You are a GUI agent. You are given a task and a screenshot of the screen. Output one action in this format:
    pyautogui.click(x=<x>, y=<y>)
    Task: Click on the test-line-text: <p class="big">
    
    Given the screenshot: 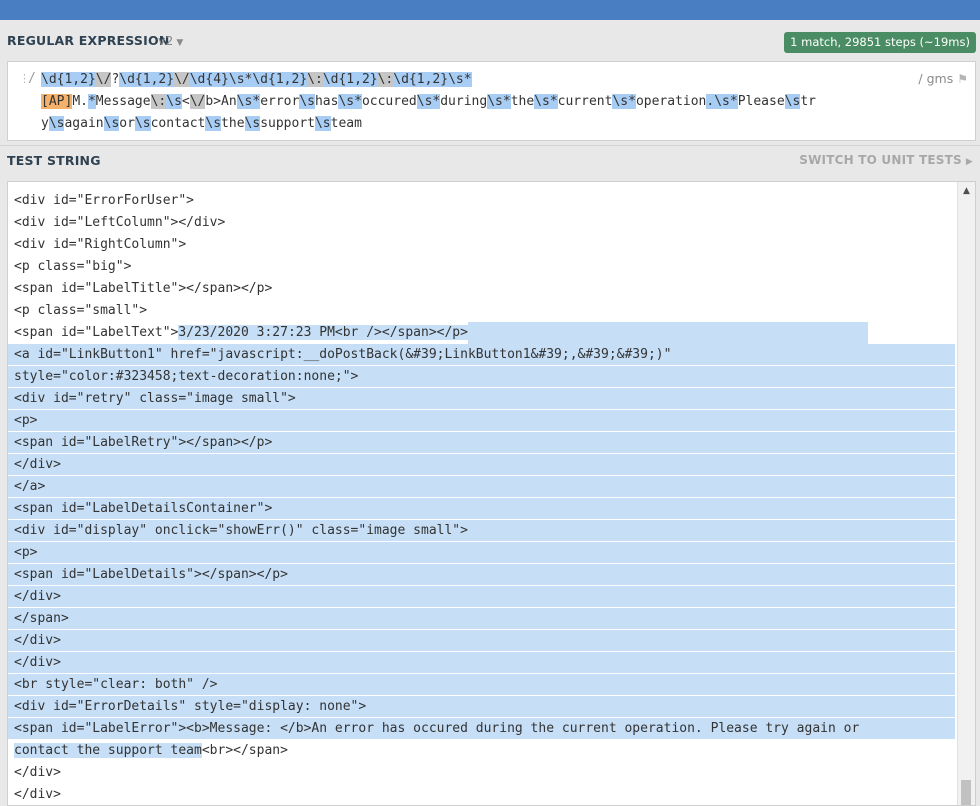 What is the action you would take?
    pyautogui.click(x=73, y=266)
    